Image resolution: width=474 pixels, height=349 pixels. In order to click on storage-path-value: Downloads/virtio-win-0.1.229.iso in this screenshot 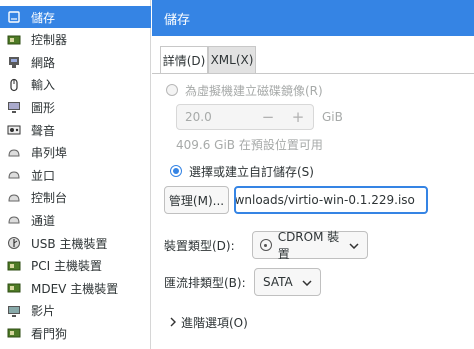, I will do `click(324, 200)`.